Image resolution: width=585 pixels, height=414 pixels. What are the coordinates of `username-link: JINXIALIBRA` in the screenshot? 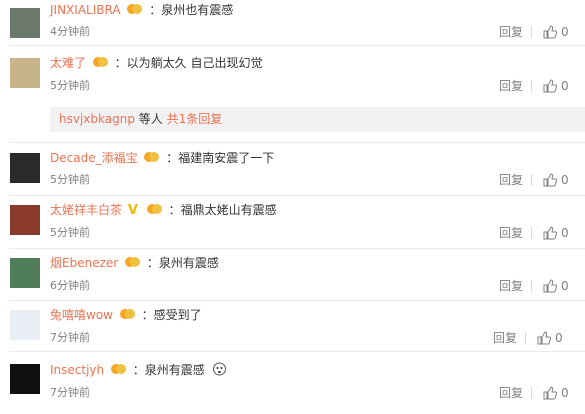 It's located at (85, 10).